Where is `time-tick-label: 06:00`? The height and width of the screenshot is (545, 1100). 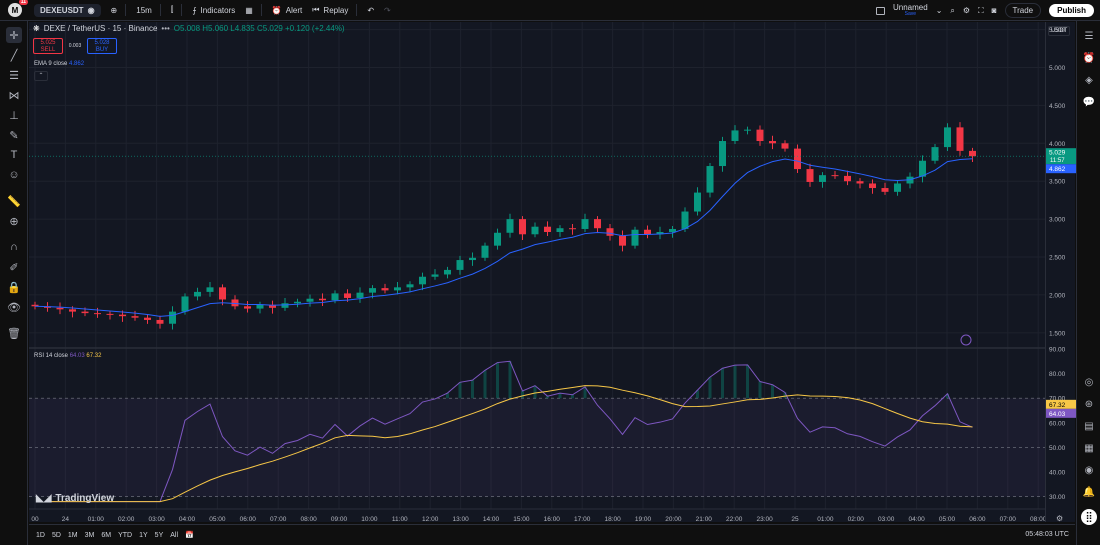 time-tick-label: 06:00 is located at coordinates (248, 519).